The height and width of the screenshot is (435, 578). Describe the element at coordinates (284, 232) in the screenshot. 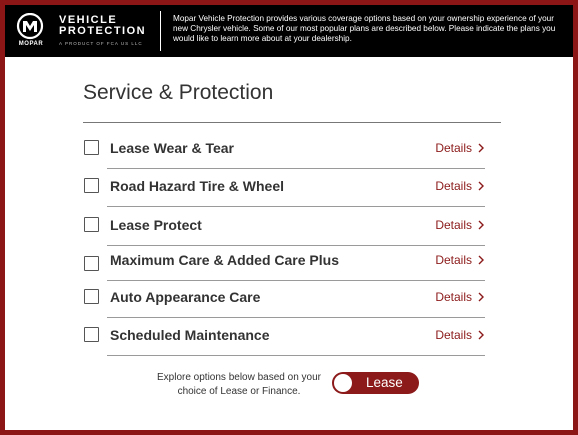

I see `plan-row-lease-protect: Lease Protect Details` at that location.